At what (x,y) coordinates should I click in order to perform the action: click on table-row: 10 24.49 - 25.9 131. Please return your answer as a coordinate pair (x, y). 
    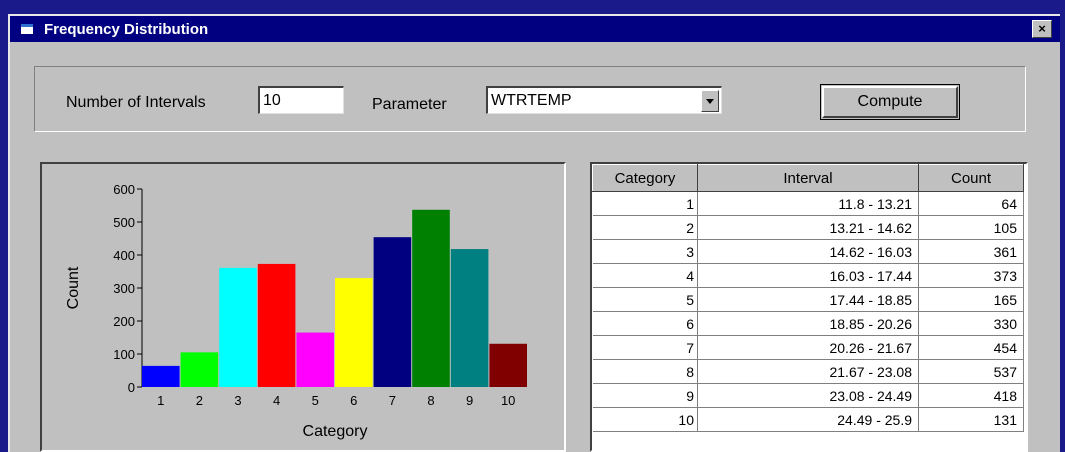
    Looking at the image, I should click on (808, 419).